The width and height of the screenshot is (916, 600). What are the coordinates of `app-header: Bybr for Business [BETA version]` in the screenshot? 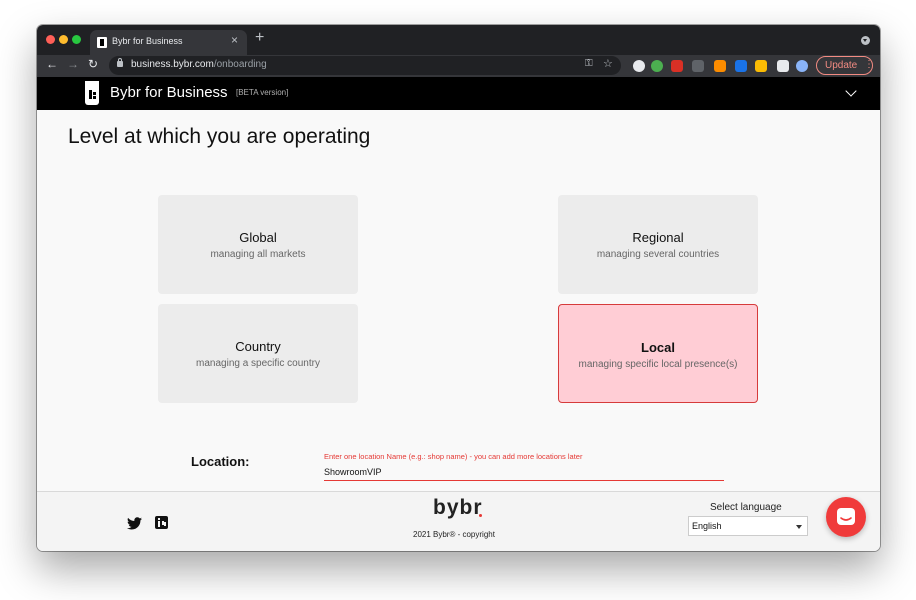 It's located at (458, 93).